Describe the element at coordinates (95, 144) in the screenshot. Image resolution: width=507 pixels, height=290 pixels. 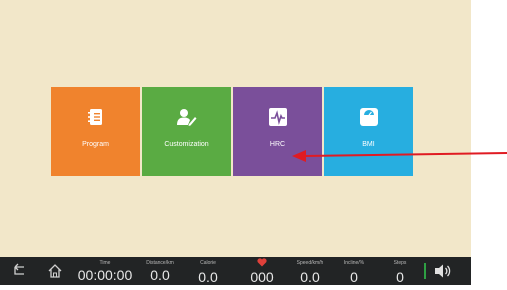
I see `program-tile-label: Program` at that location.